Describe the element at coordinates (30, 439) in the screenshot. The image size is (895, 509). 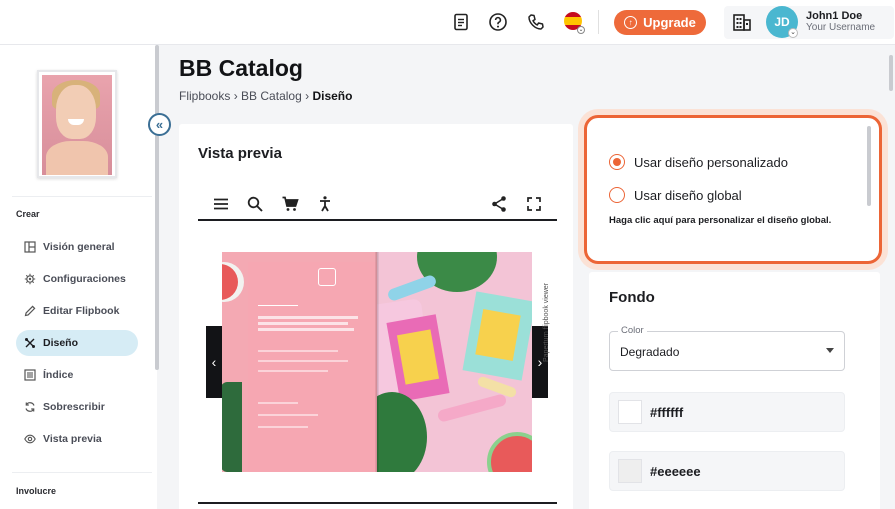
I see `eye-icon` at that location.